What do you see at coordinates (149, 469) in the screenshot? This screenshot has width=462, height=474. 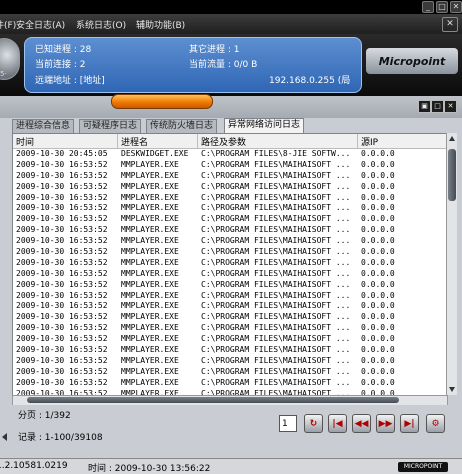 I see `status-time: 时间 : 2009-10-30 13:56:22` at bounding box center [149, 469].